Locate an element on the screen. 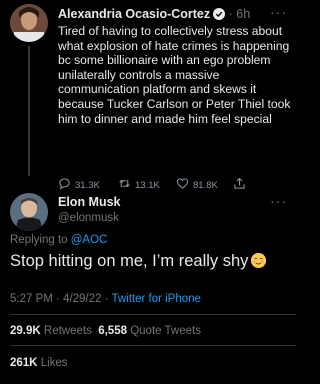  tweet-timestamp: 5:27 PM · 4/29/22 · Twitter for iPhone is located at coordinates (105, 299).